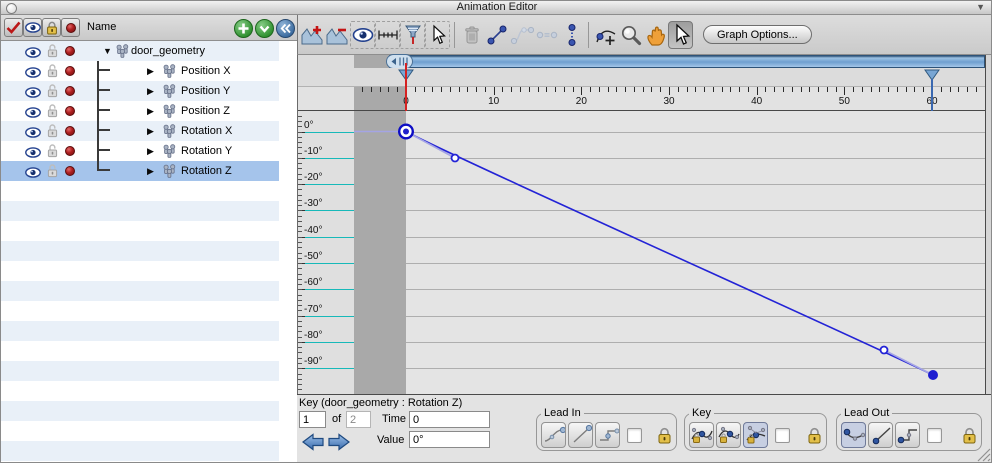 The height and width of the screenshot is (463, 992). What do you see at coordinates (206, 91) in the screenshot?
I see `tree-row-label: Position Y` at bounding box center [206, 91].